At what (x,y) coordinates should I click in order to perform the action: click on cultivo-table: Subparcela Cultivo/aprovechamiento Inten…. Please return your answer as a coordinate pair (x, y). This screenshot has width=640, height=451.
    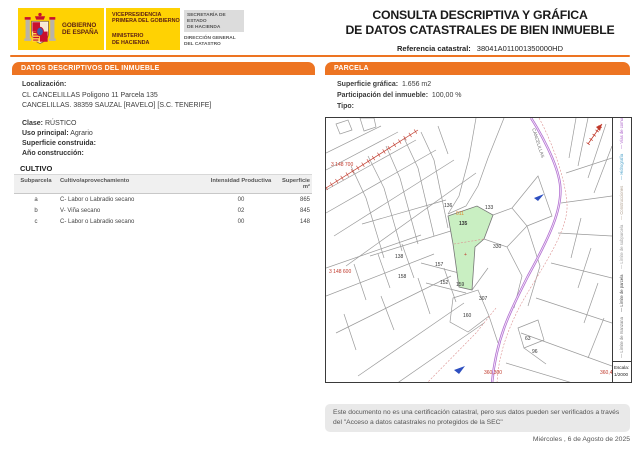
    Looking at the image, I should click on (163, 200).